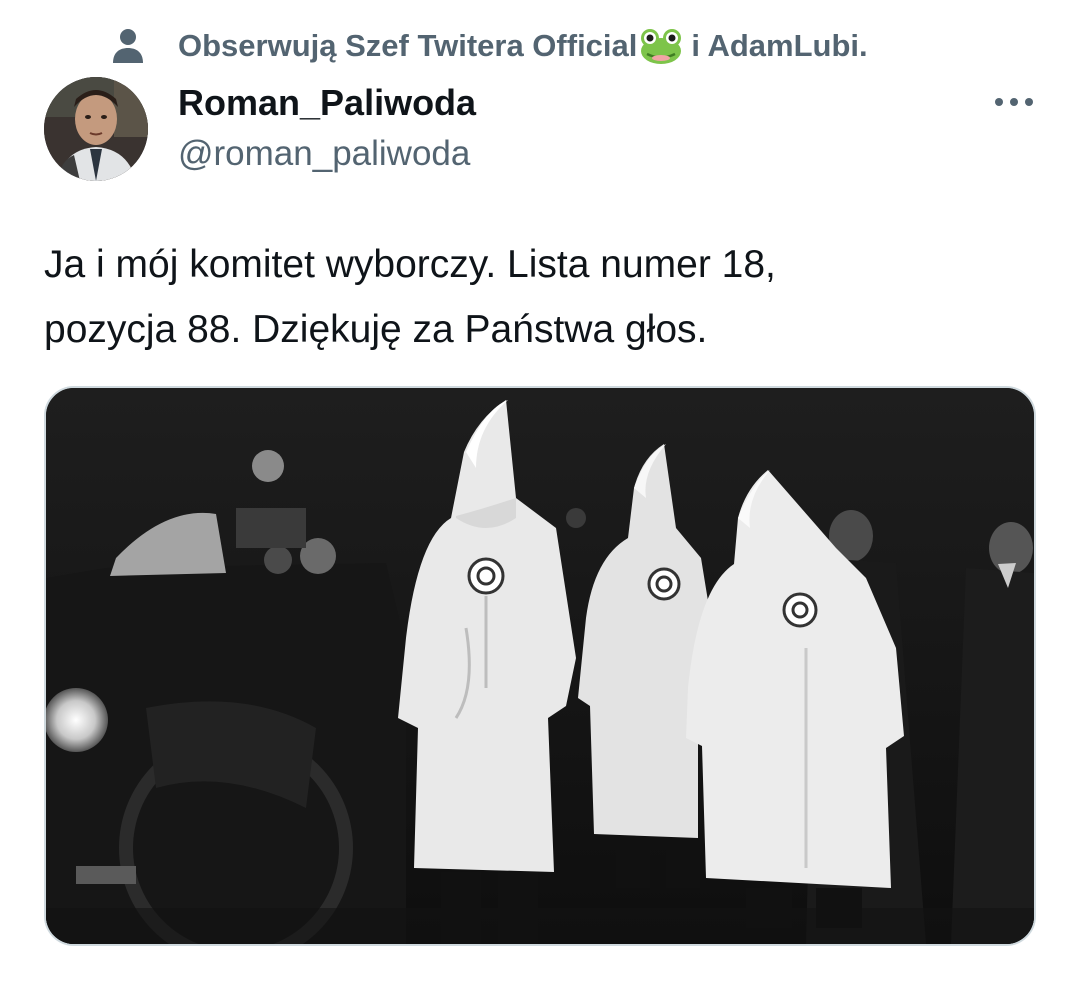 This screenshot has height=993, width=1080. What do you see at coordinates (408, 45) in the screenshot?
I see `social-context-prefix: Obserwują Szef Twitera Official` at bounding box center [408, 45].